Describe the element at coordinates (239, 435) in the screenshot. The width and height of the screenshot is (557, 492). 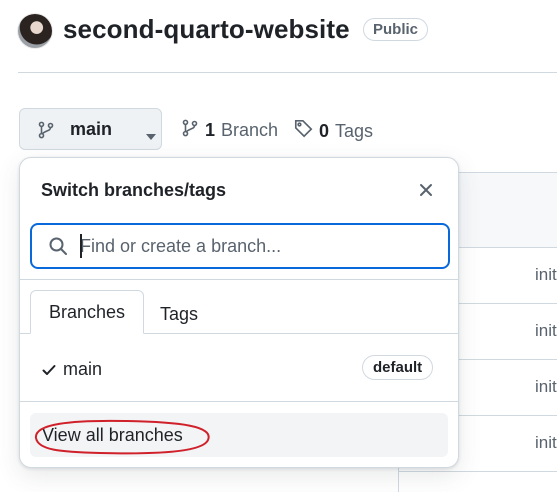
I see `view-all-branches-link: View all branches` at that location.